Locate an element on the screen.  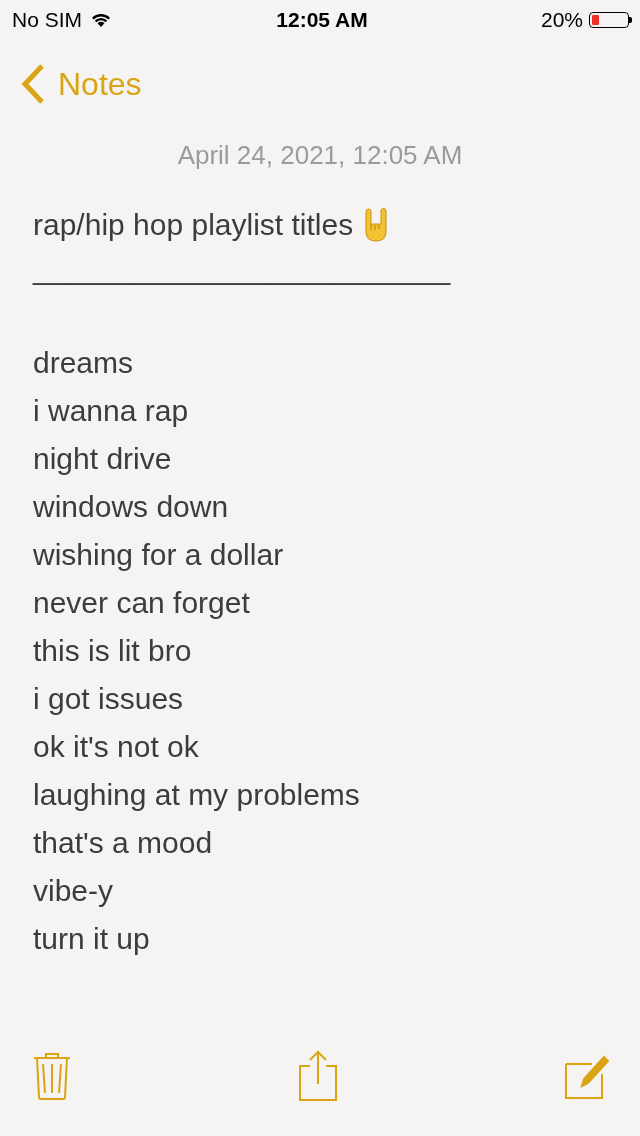
note-line: laughing at my problems is located at coordinates (197, 795).